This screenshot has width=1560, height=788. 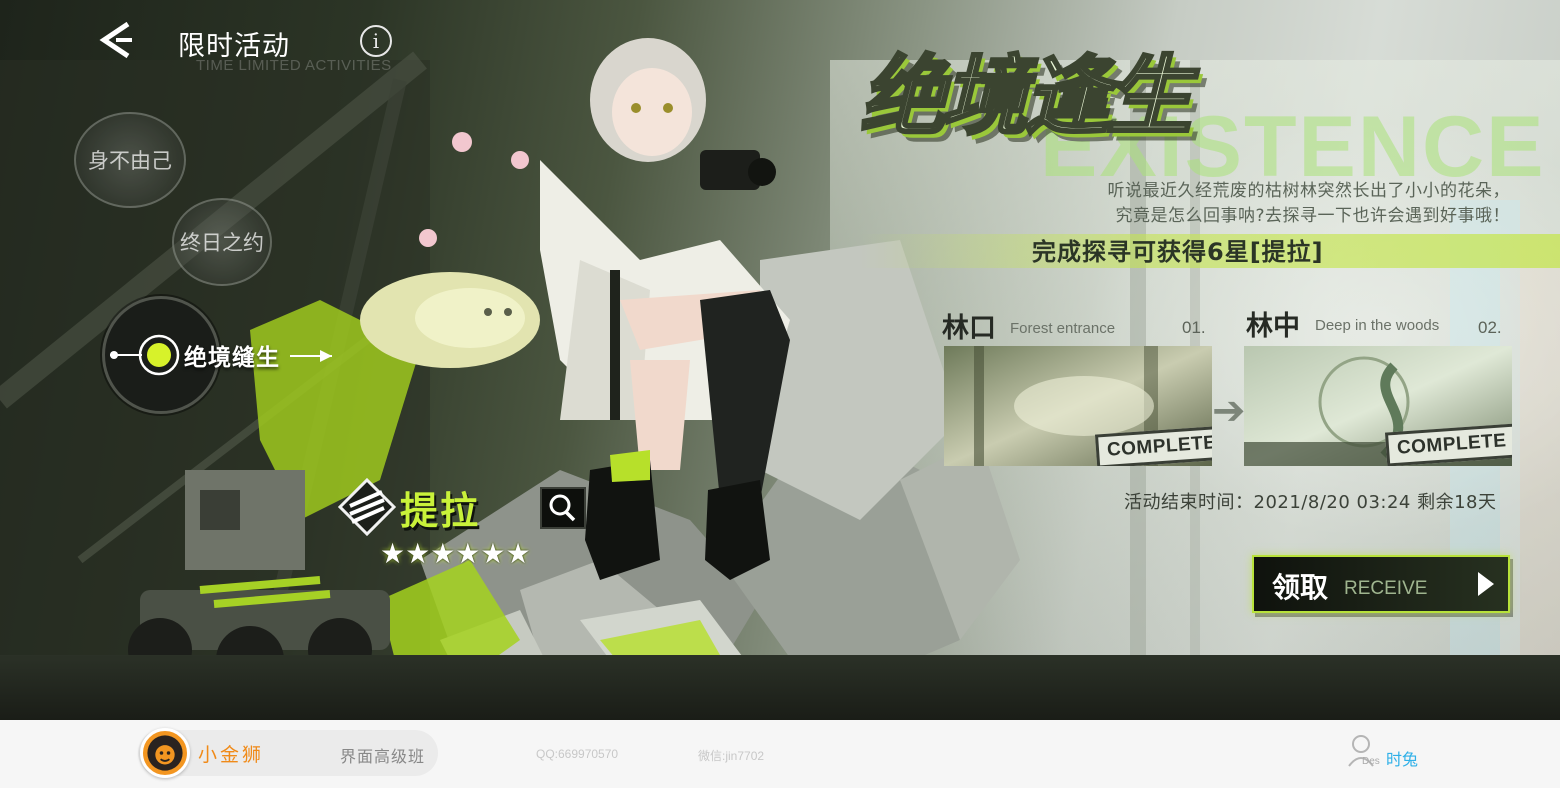 What do you see at coordinates (577, 754) in the screenshot?
I see `qq-contact: QQ:669970570` at bounding box center [577, 754].